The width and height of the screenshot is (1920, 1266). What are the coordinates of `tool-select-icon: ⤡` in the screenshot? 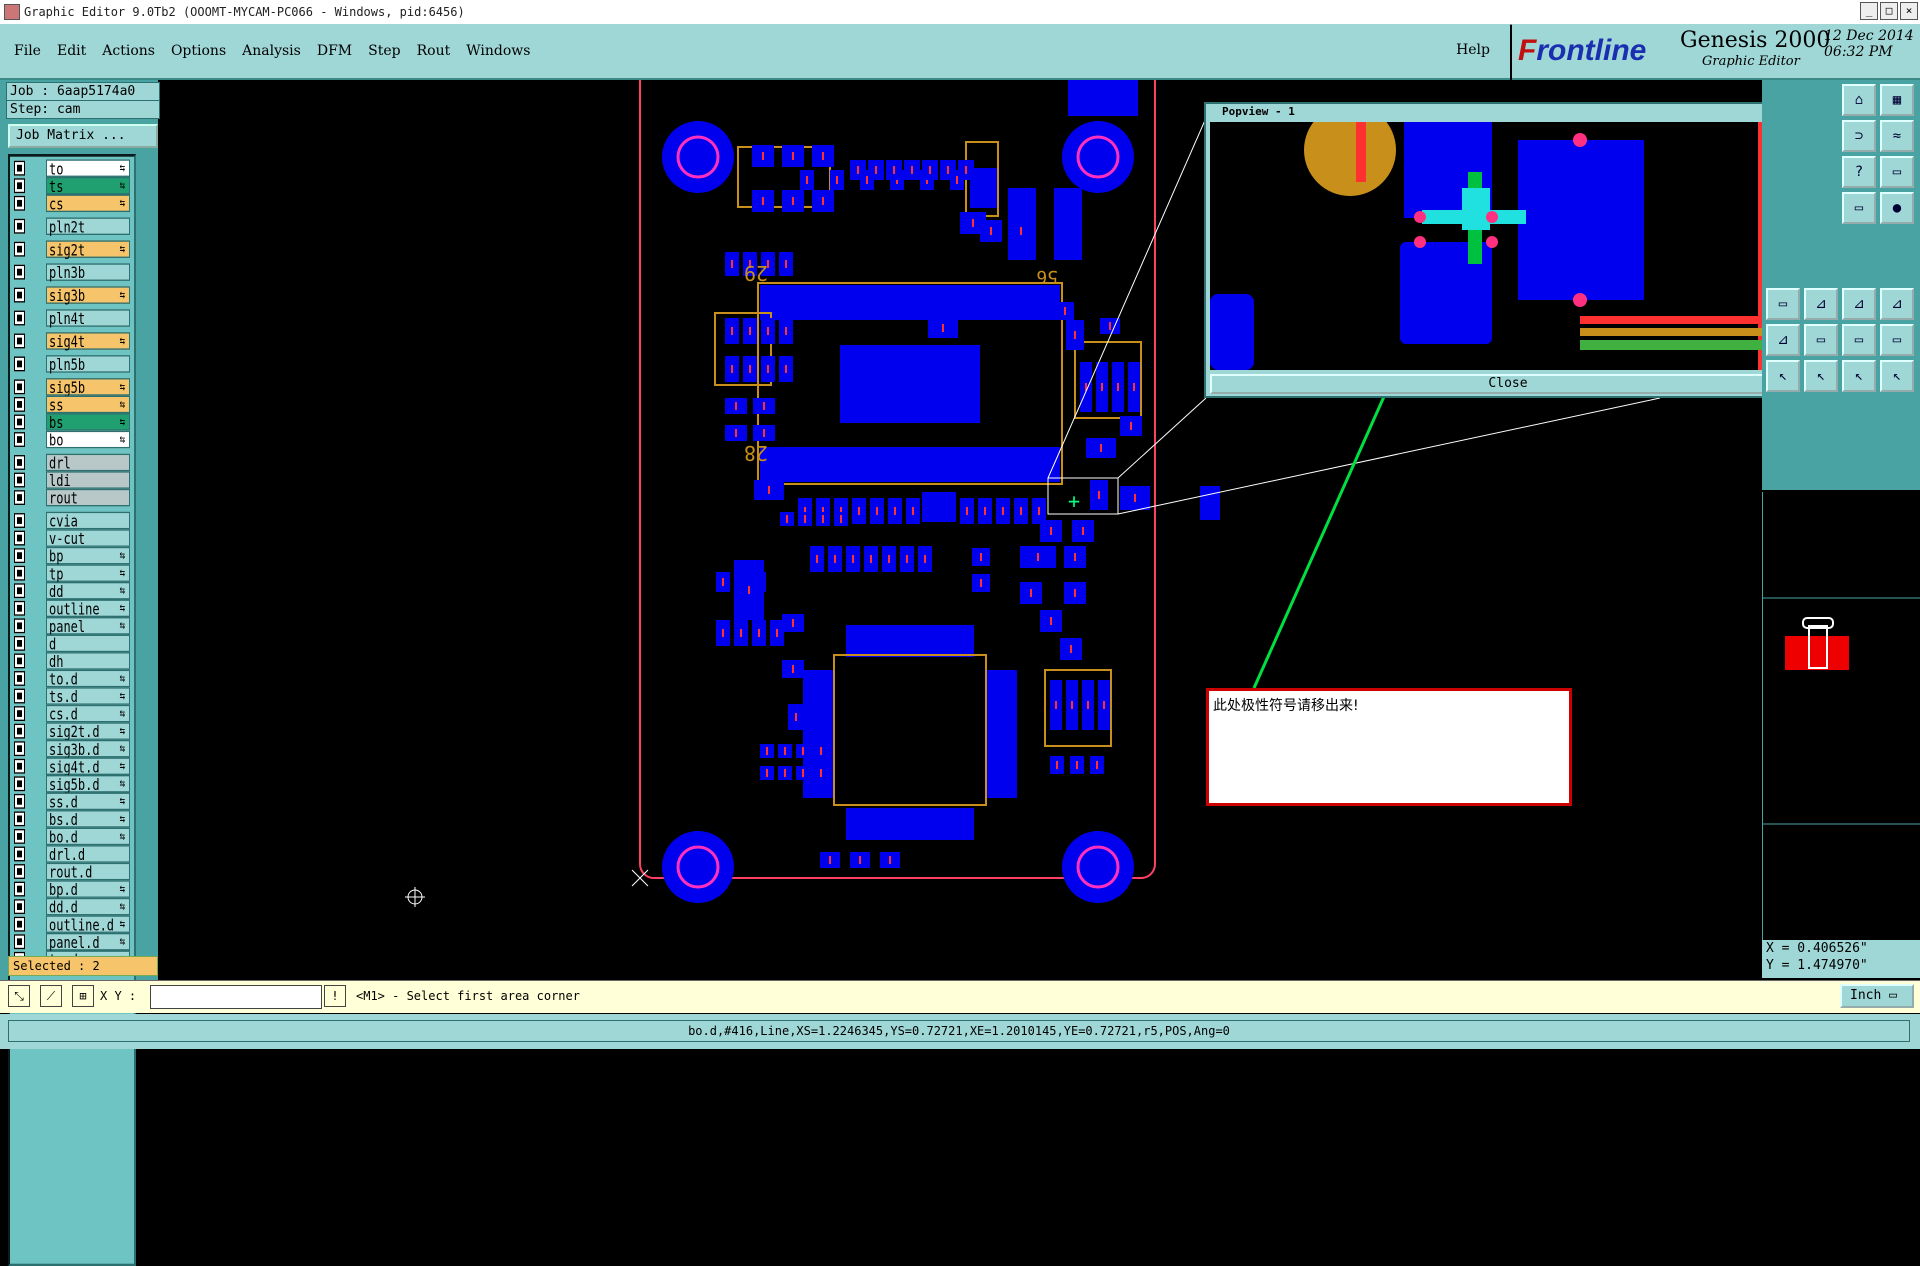 It's located at (19, 996).